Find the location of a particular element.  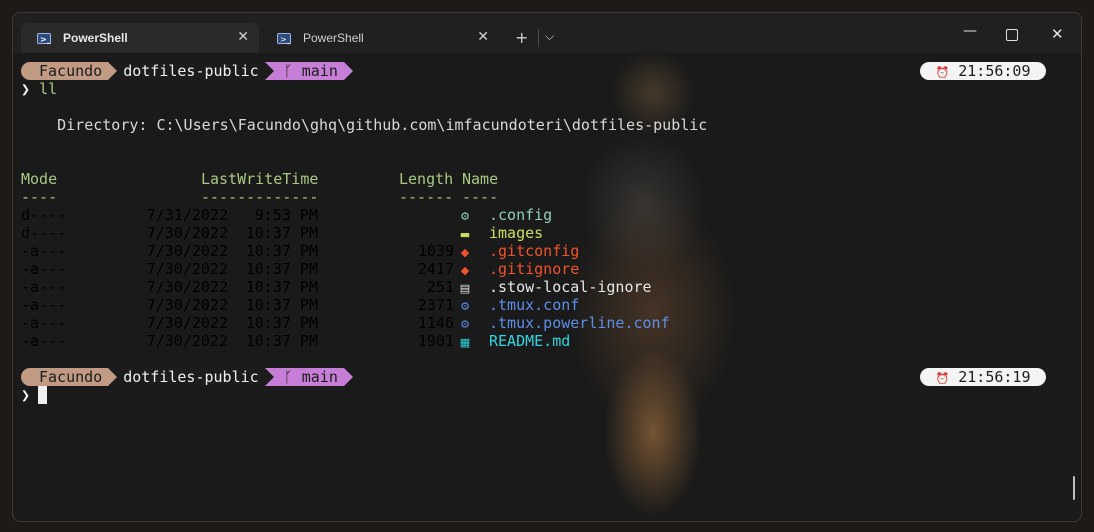

file-name: .tmux.conf is located at coordinates (534, 305).